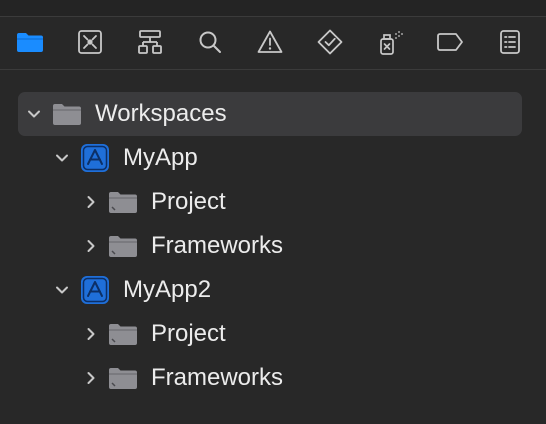 This screenshot has height=424, width=546. I want to click on symbol-navigator-button, so click(150, 42).